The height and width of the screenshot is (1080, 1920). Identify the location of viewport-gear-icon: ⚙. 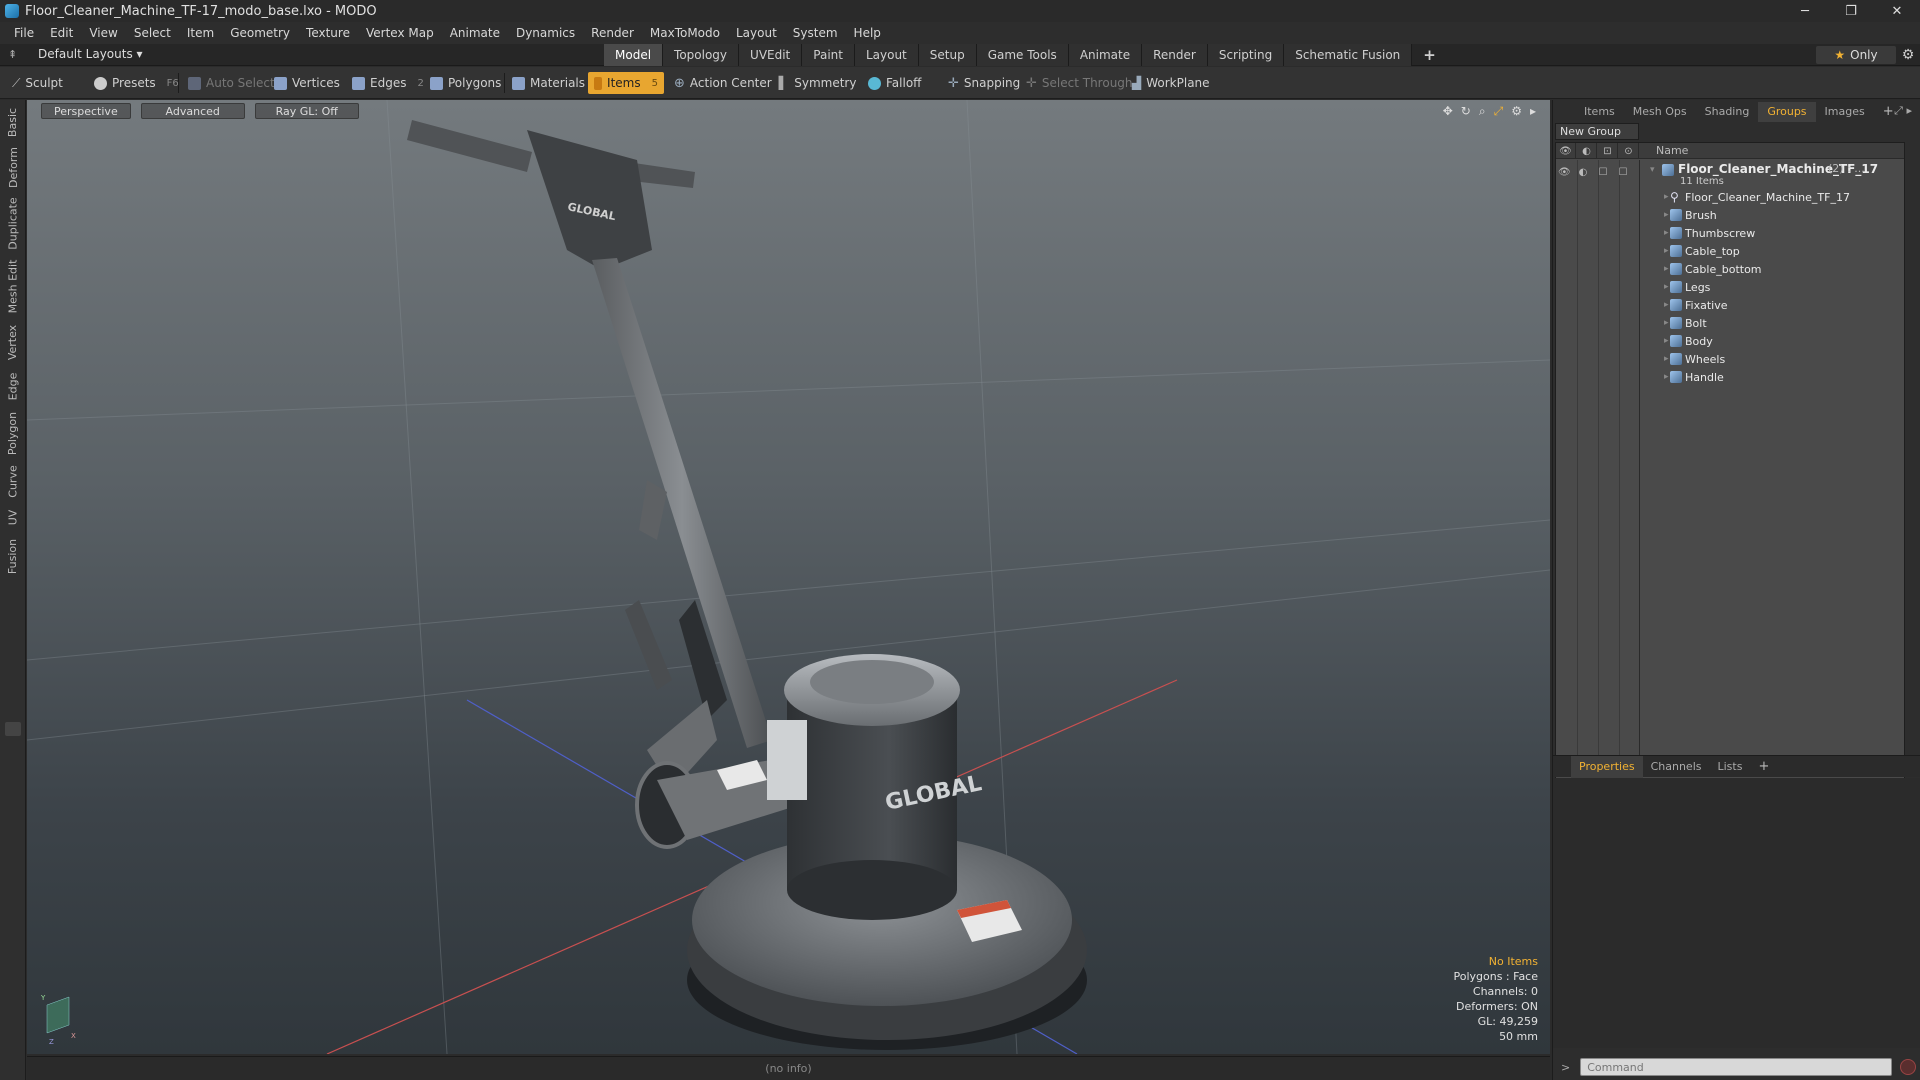
(1516, 111).